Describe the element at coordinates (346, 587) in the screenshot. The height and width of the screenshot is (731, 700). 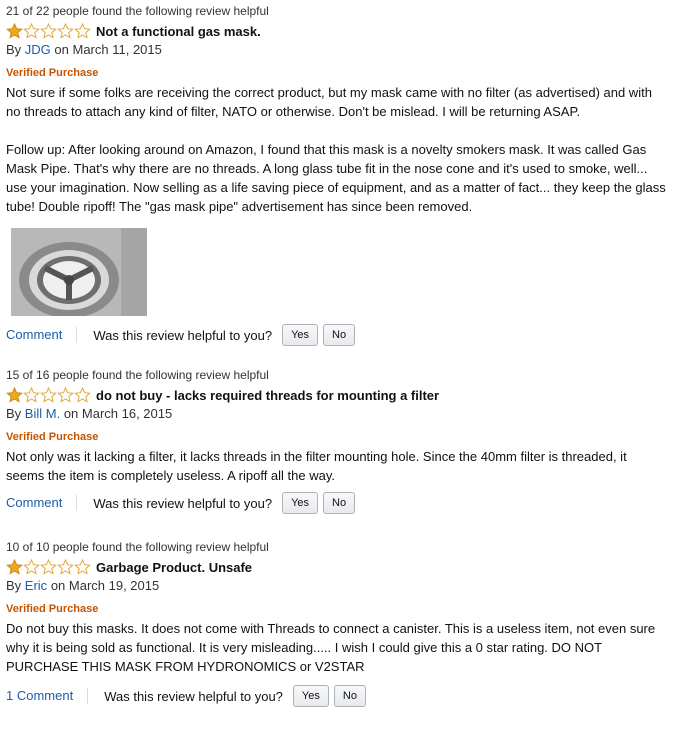
I see `byline: By Eric on March 19, 2015` at that location.